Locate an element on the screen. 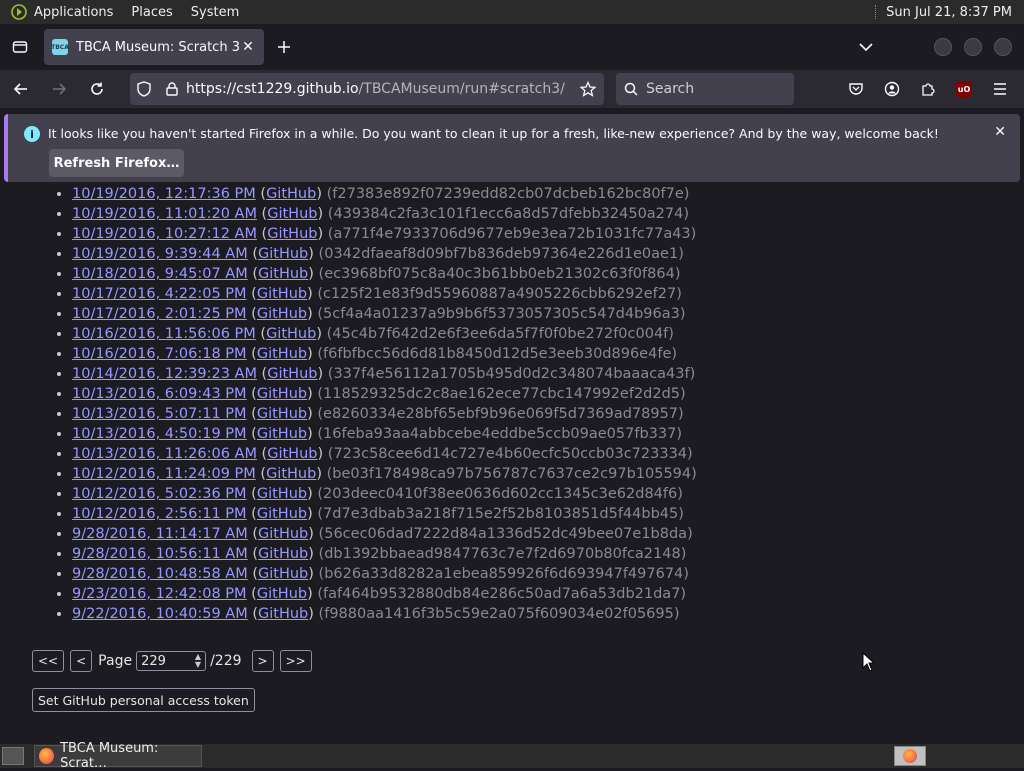  new-tab-button is located at coordinates (284, 47).